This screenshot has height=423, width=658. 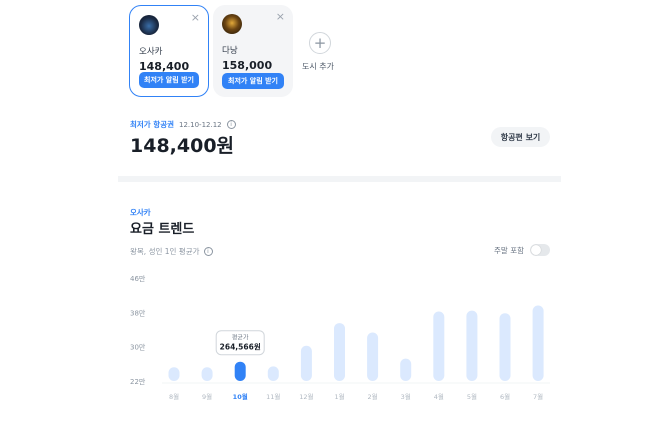 I want to click on x-tick-label: 9월, so click(x=207, y=396).